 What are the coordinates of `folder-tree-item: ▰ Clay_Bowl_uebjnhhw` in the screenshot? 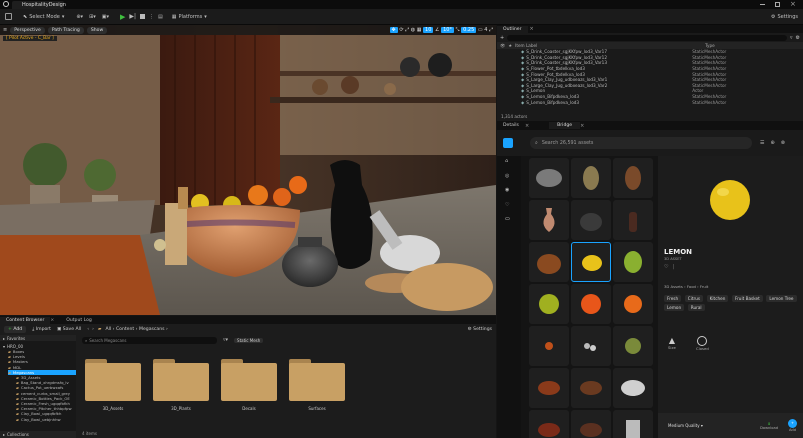 It's located at (42, 419).